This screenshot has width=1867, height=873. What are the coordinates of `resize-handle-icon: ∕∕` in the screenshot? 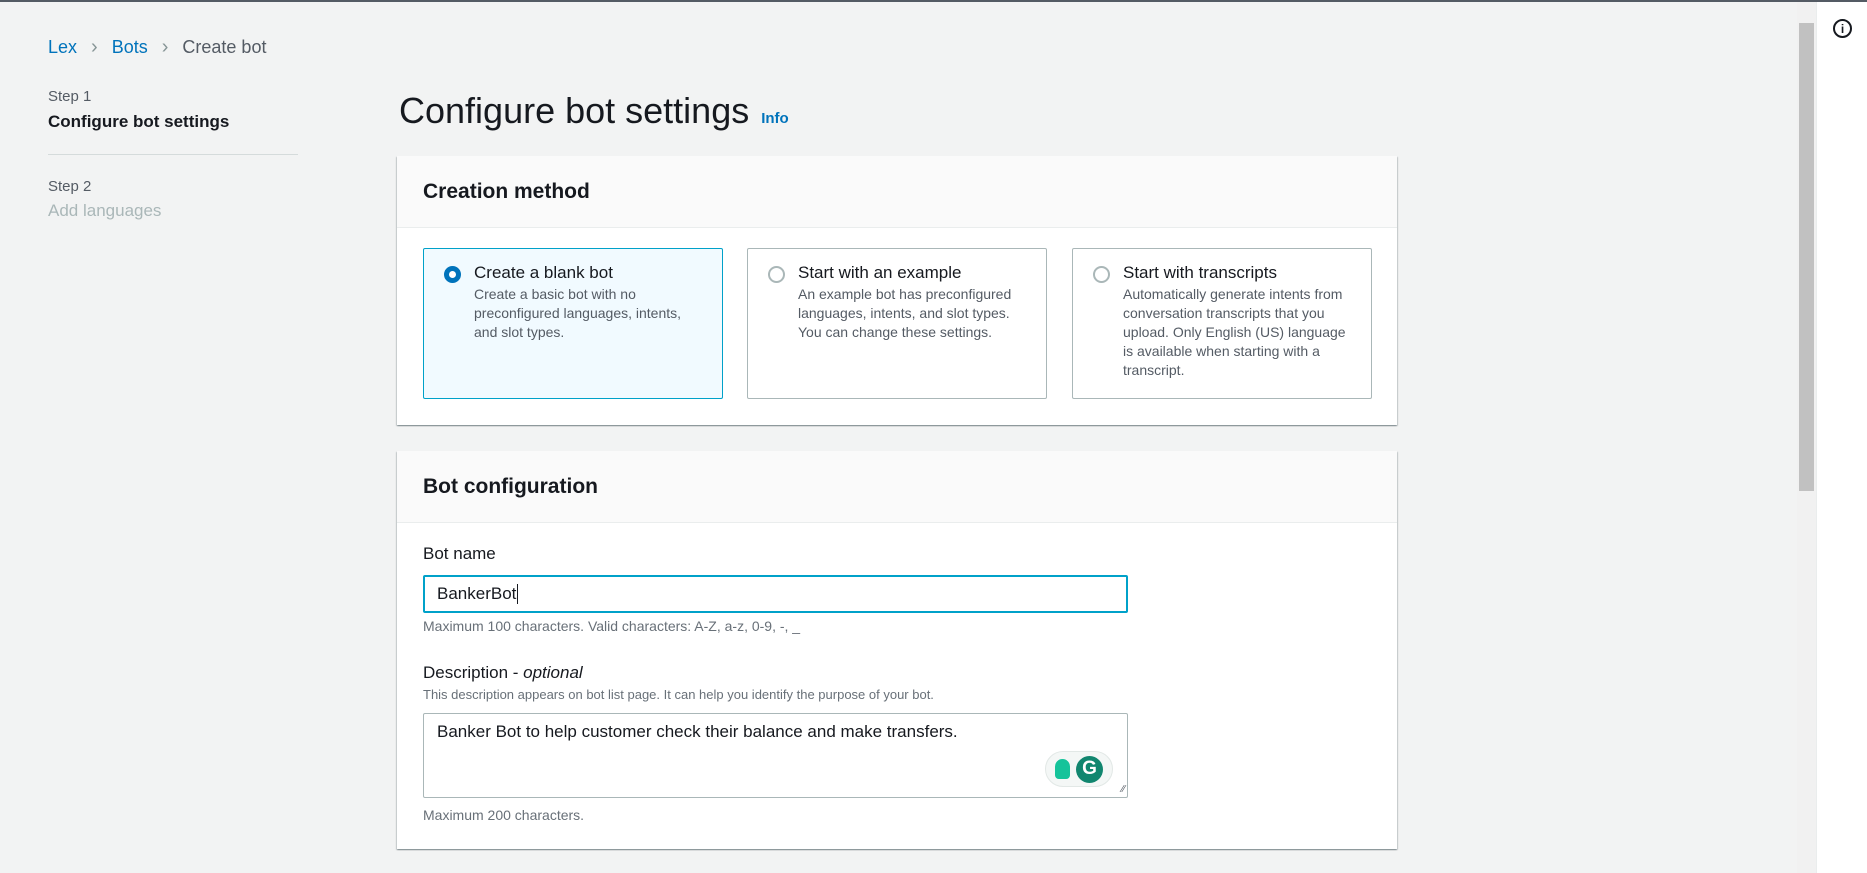 It's located at (1123, 789).